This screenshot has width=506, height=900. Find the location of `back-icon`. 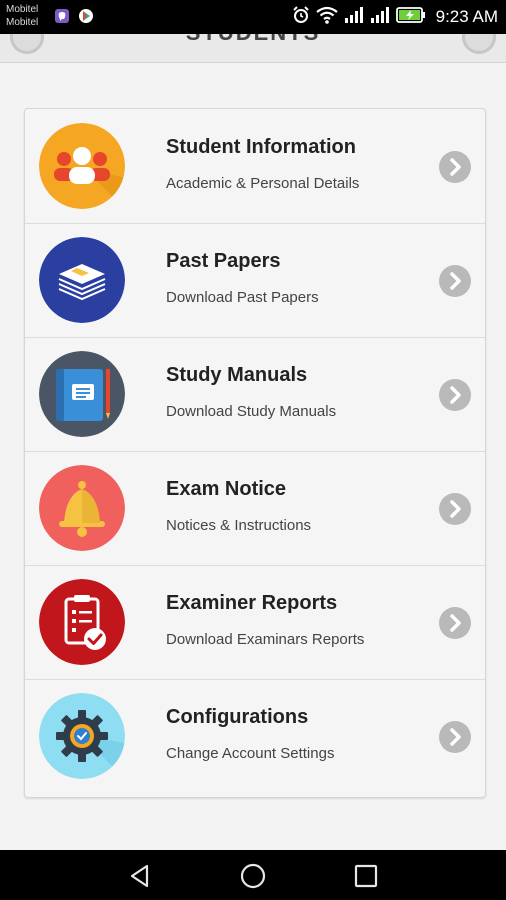

back-icon is located at coordinates (140, 876).